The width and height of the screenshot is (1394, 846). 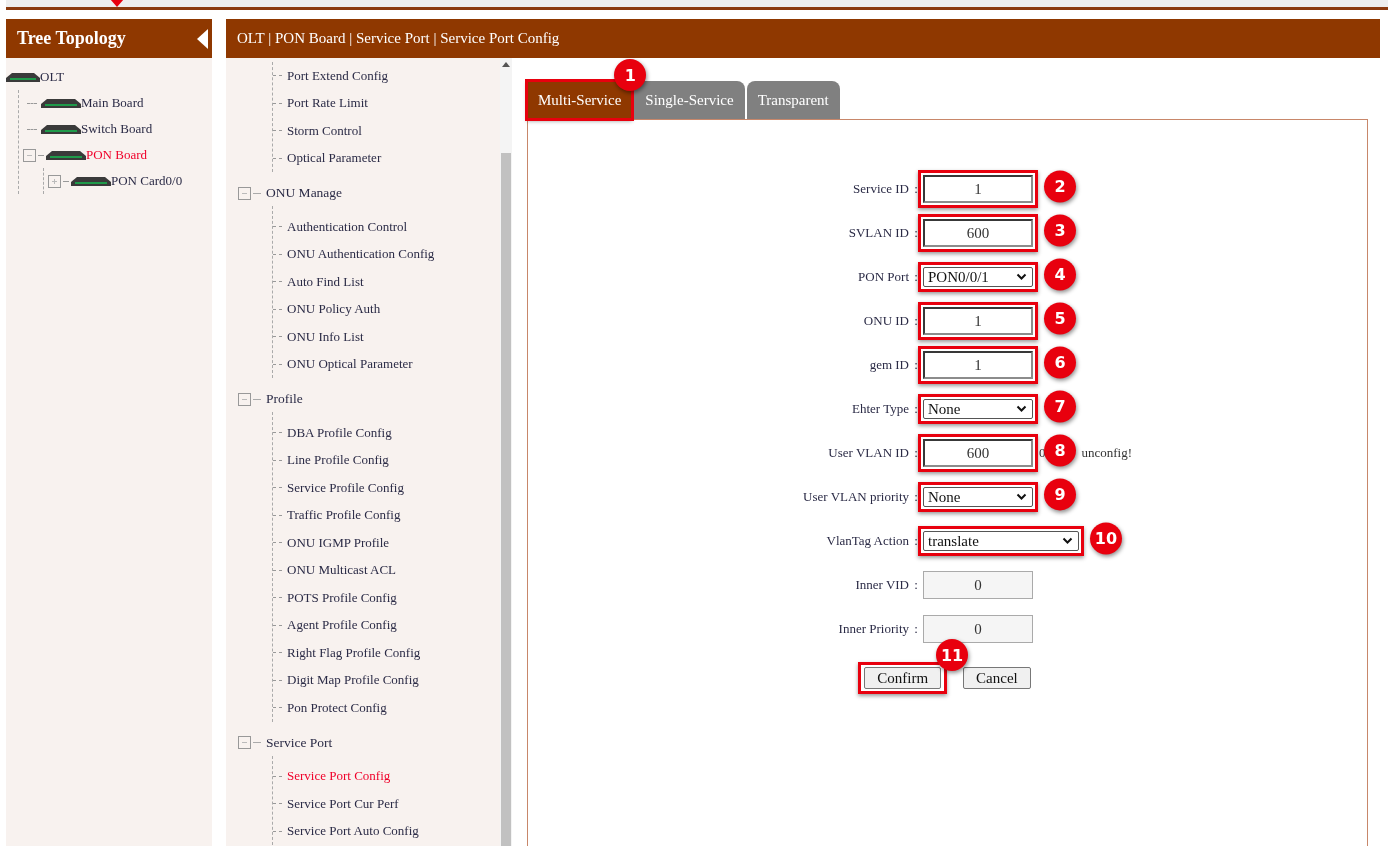 I want to click on menu-item: Right Flag Profile Config, so click(x=354, y=652).